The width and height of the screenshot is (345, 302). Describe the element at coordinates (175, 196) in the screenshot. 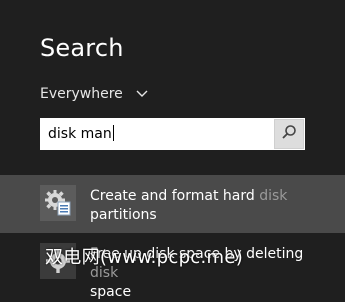

I see `result-title-main: Create and format hard` at that location.